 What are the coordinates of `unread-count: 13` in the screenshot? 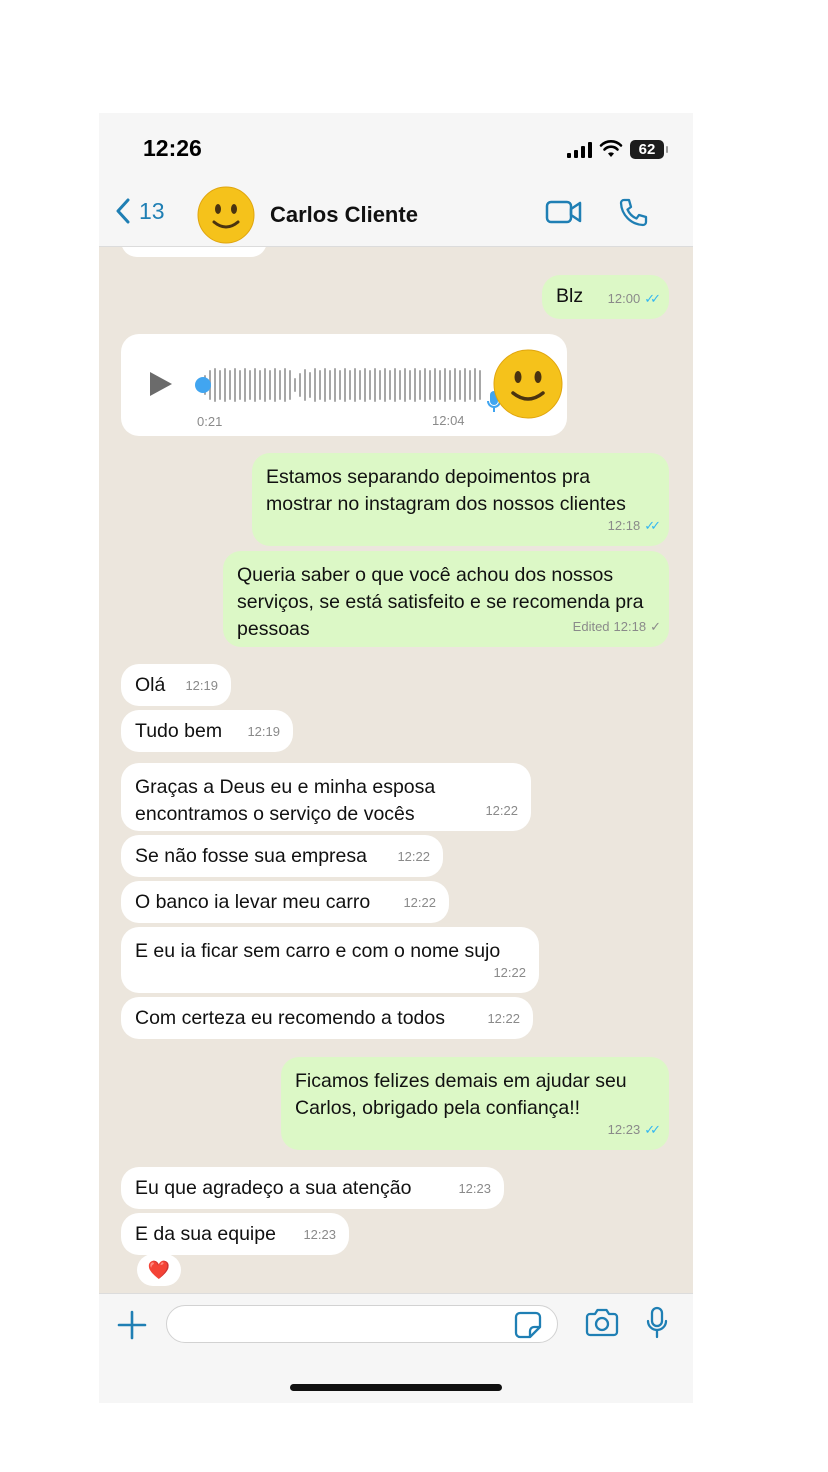 It's located at (152, 210).